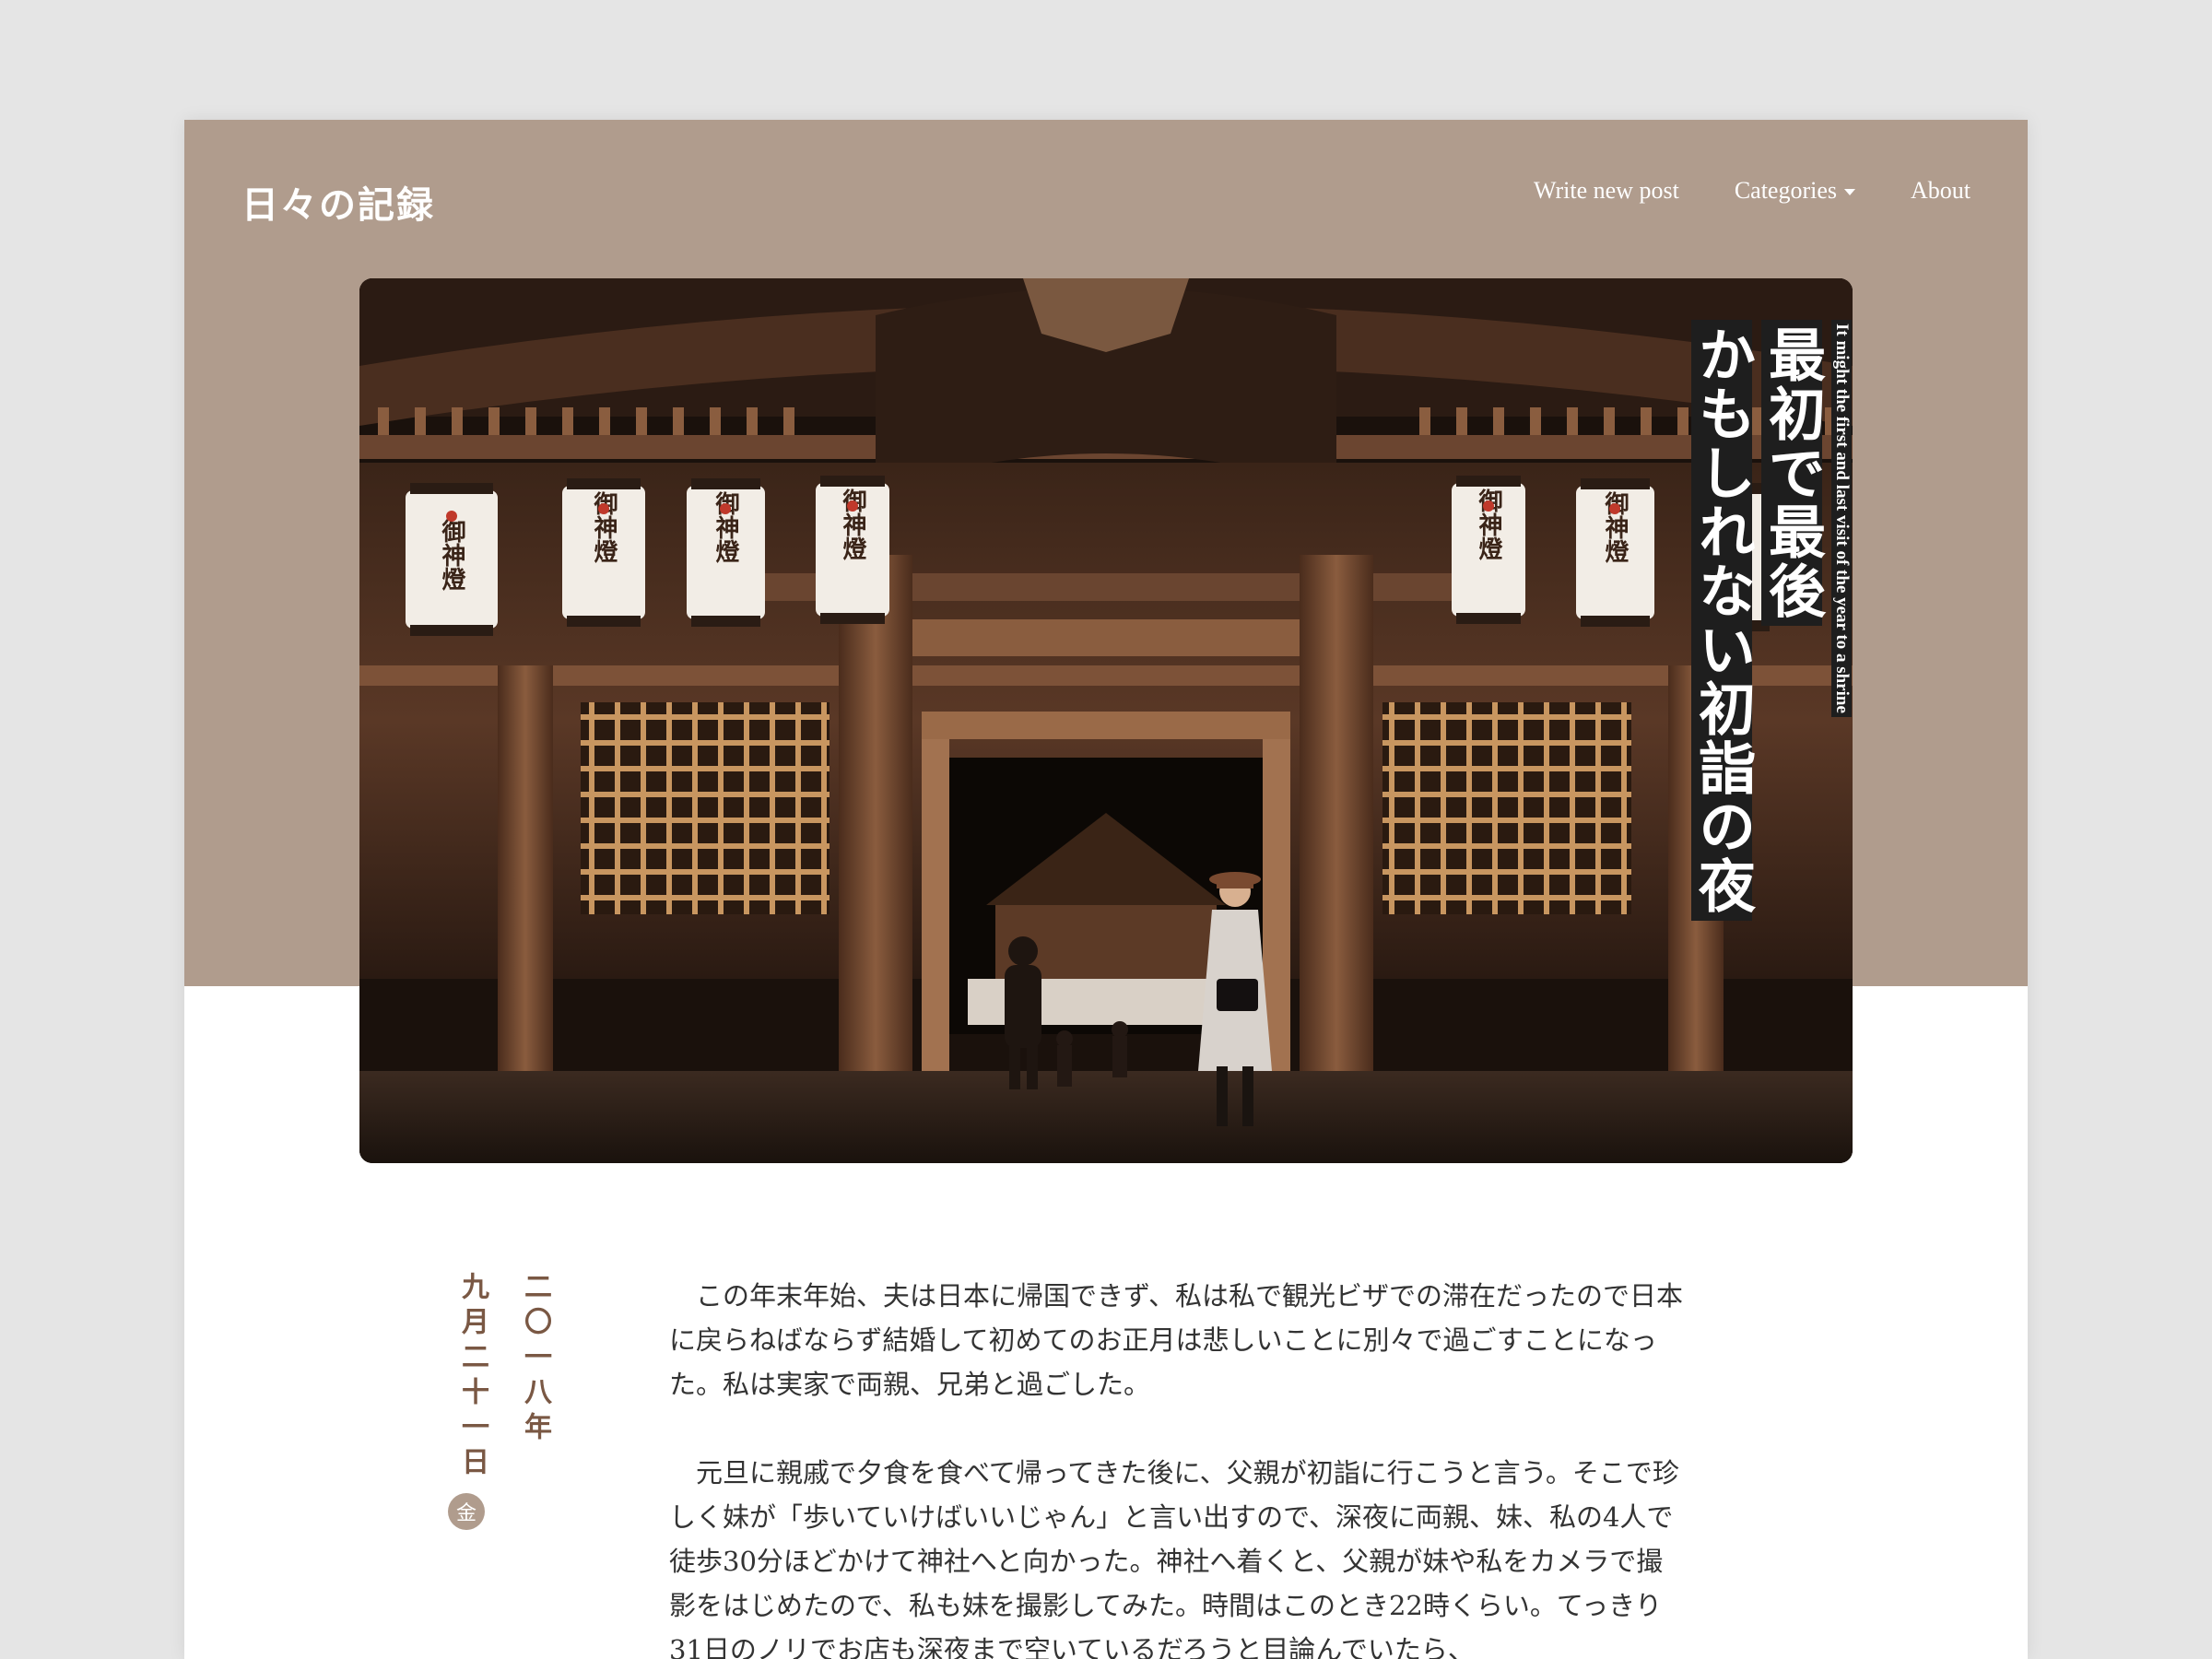 The image size is (2212, 1659). I want to click on date-month-day: 九月二十一日, so click(472, 1377).